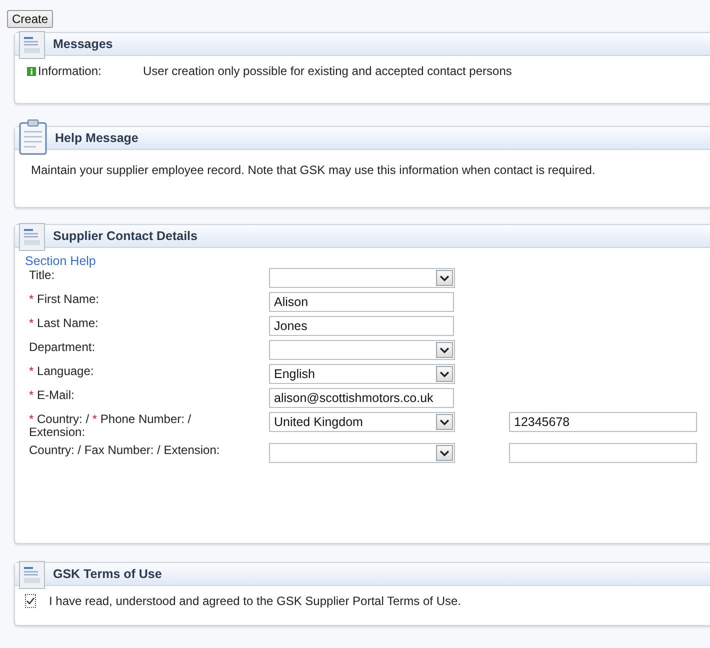  What do you see at coordinates (107, 574) in the screenshot?
I see `panel-title: GSK Terms of Use` at bounding box center [107, 574].